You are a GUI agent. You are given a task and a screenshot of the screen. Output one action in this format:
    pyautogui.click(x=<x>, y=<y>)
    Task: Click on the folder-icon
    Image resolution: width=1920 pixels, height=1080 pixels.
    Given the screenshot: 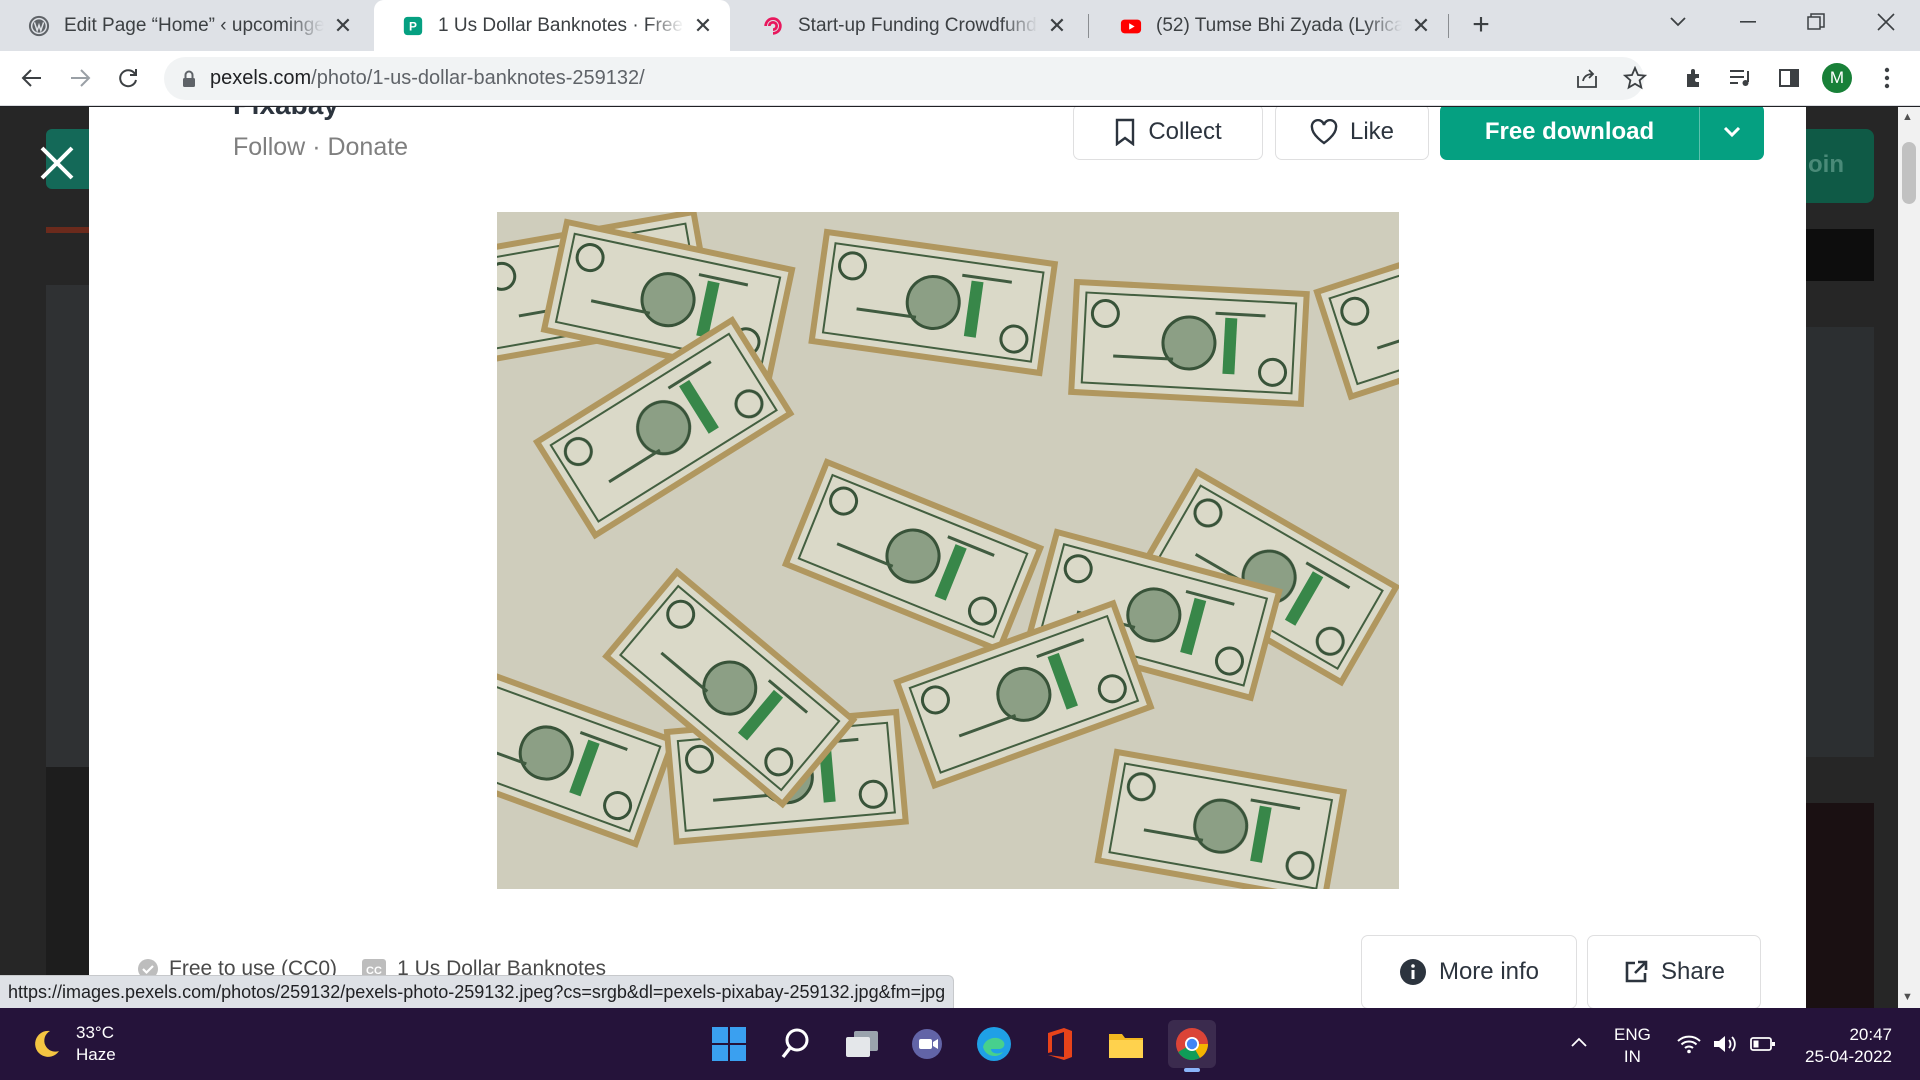 What is the action you would take?
    pyautogui.click(x=1126, y=1046)
    